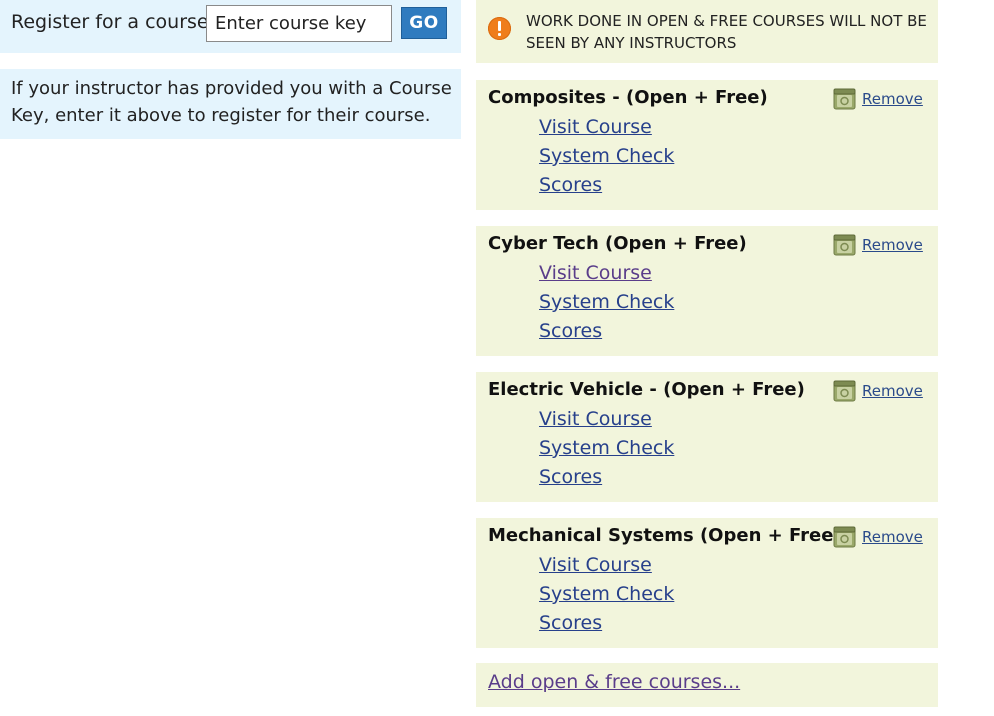 Image resolution: width=994 pixels, height=716 pixels. Describe the element at coordinates (499, 28) in the screenshot. I see `warning-icon` at that location.